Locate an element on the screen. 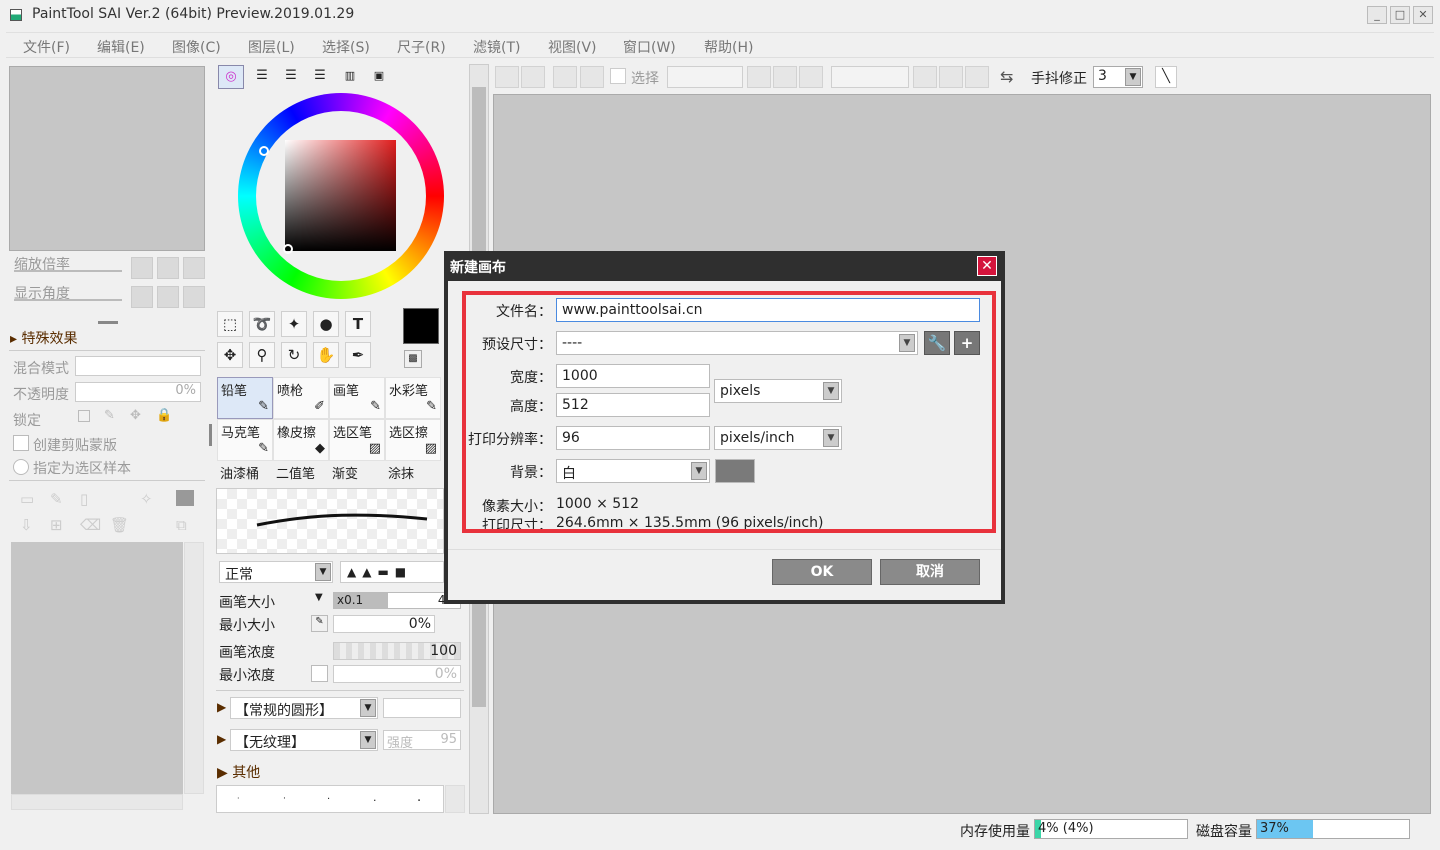 Image resolution: width=1440 pixels, height=850 pixels. zoom-in-toolbar-button is located at coordinates (785, 77).